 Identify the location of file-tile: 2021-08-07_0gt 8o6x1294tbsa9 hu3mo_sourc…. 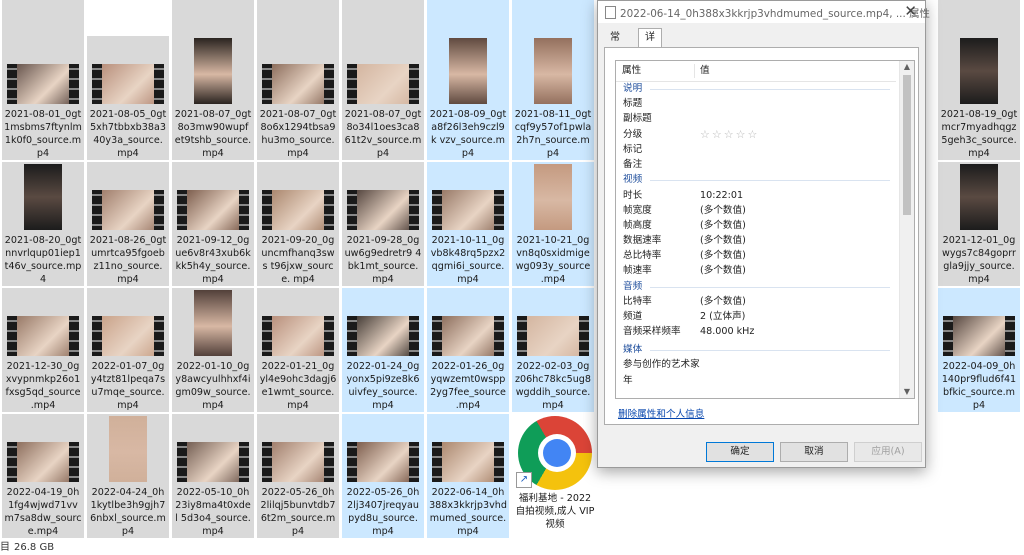
(298, 98).